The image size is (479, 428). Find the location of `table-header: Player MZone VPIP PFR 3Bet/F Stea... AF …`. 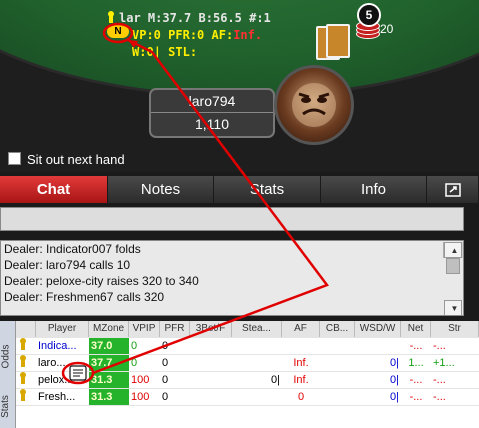

table-header: Player MZone VPIP PFR 3Bet/F Stea... AF … is located at coordinates (247, 329).